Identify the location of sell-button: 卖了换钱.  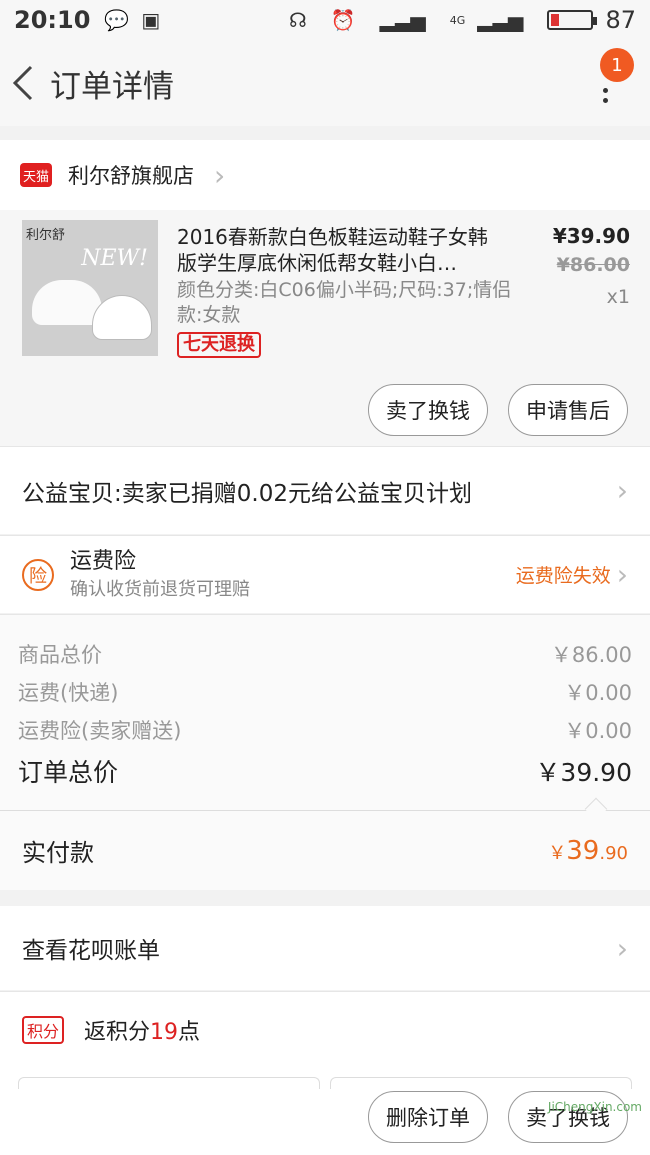
(428, 410).